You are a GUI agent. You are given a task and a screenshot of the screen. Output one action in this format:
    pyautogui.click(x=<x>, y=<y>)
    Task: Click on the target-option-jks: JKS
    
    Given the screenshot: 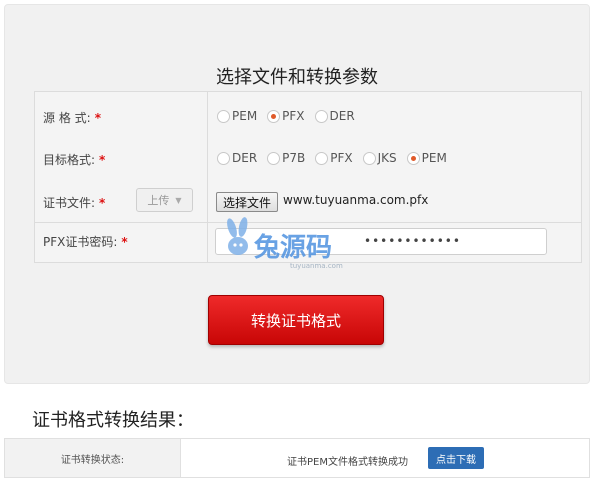 What is the action you would take?
    pyautogui.click(x=379, y=158)
    